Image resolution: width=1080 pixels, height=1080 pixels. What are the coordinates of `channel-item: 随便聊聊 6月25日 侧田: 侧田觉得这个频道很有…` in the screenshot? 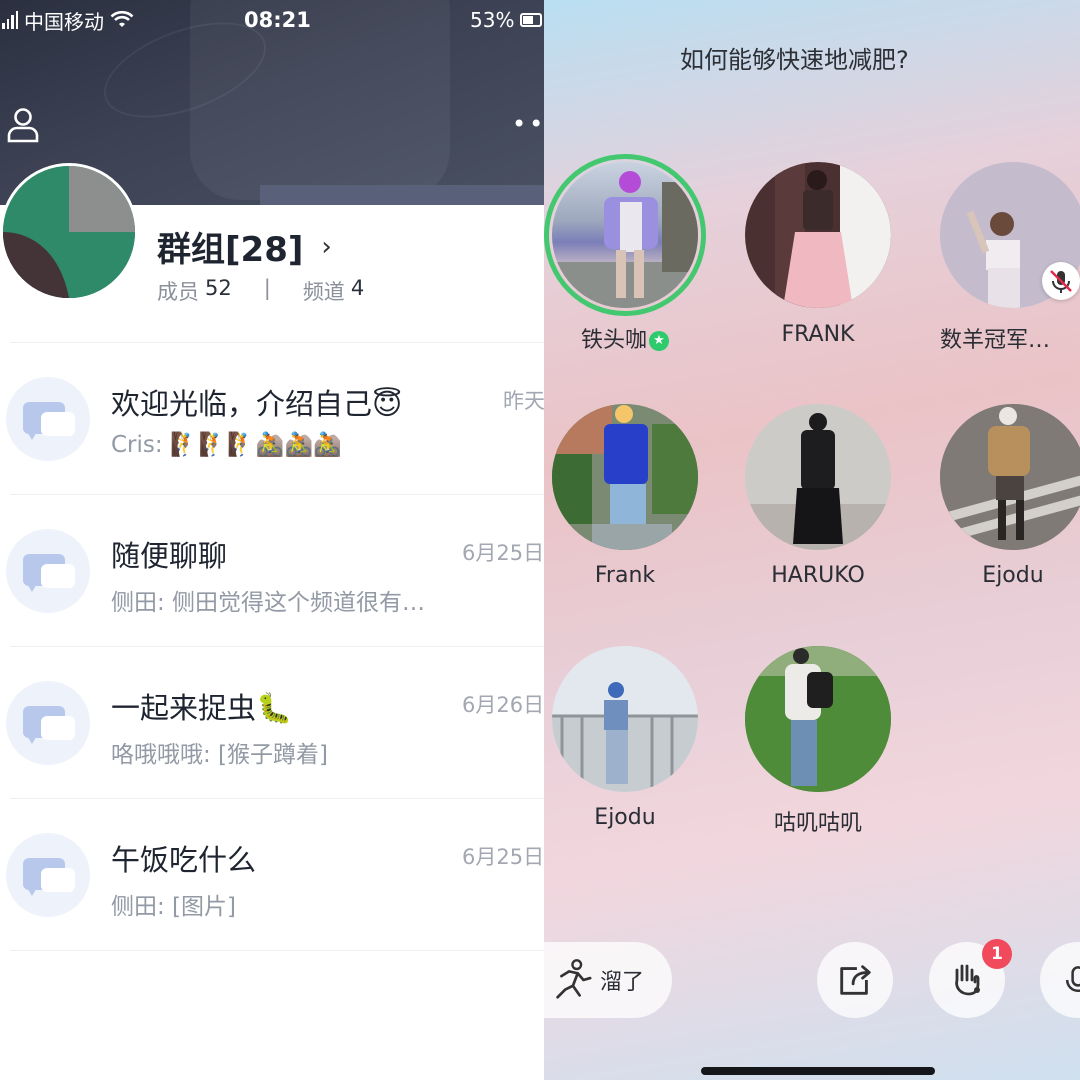 It's located at (272, 570).